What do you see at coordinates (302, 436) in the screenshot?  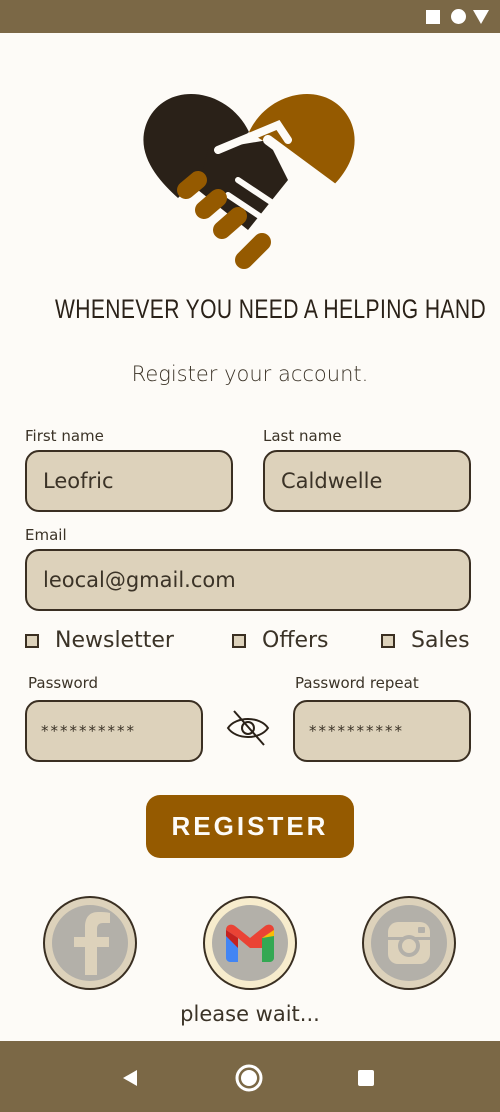 I see `last-name-label: Last name` at bounding box center [302, 436].